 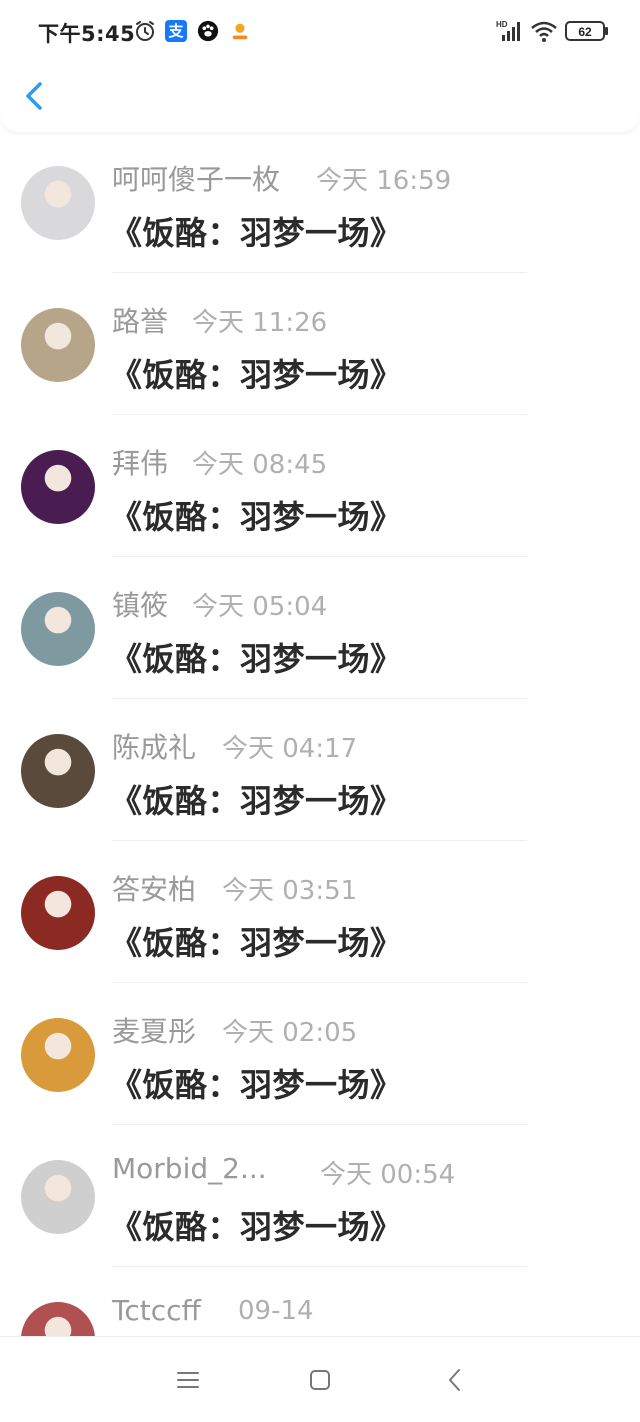 I want to click on comment-row: 麦夏彤 今天 02:05 《饭酪：羽梦一场》, so click(x=320, y=1055).